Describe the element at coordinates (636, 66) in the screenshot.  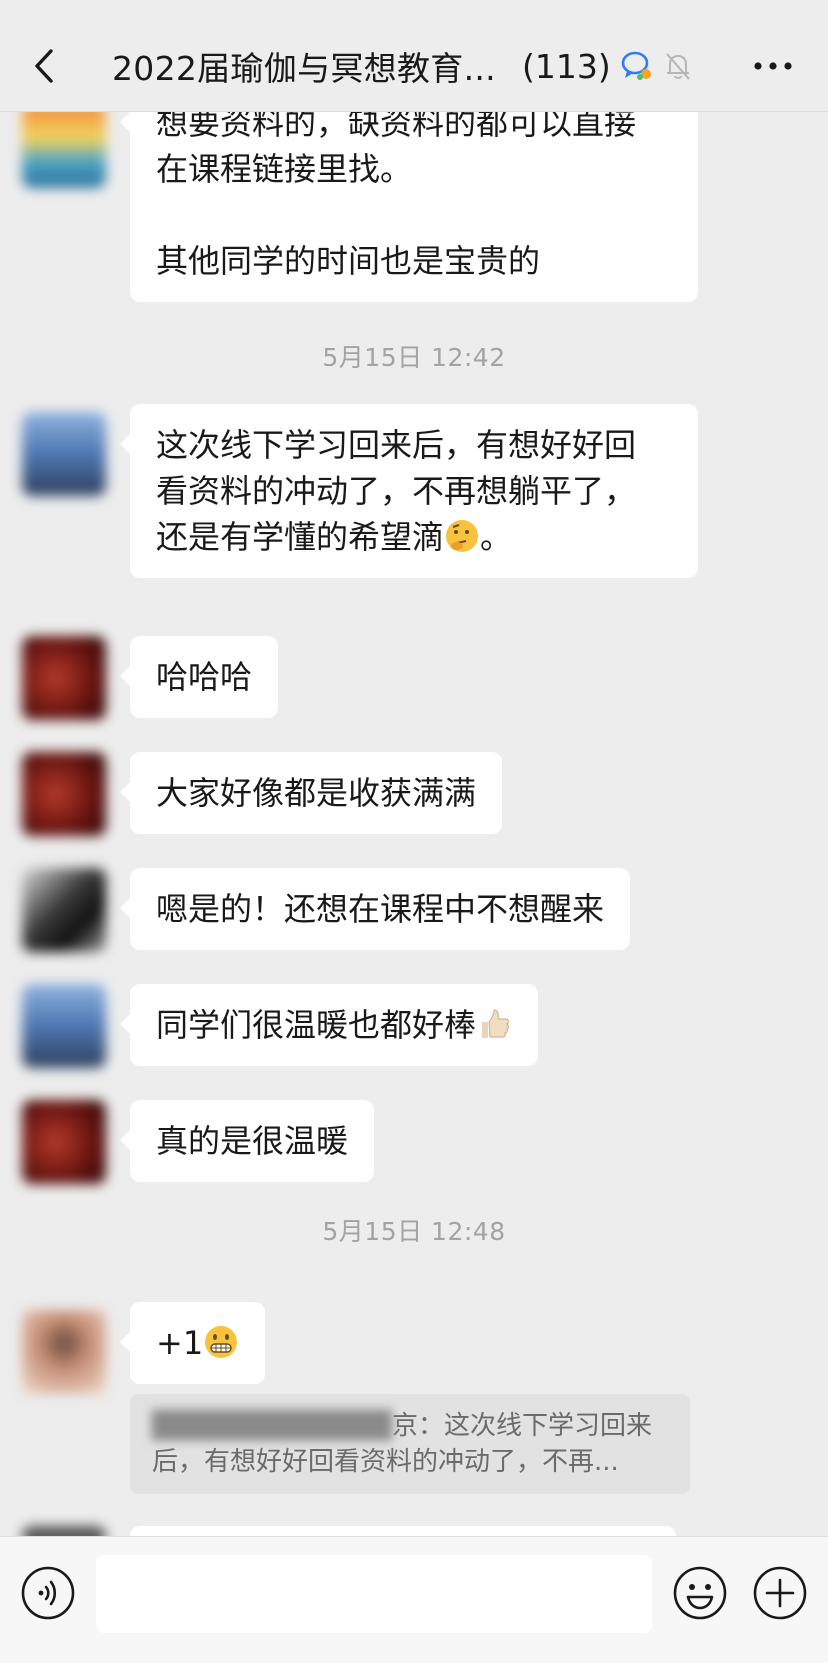
I see `group-chat-icon` at that location.